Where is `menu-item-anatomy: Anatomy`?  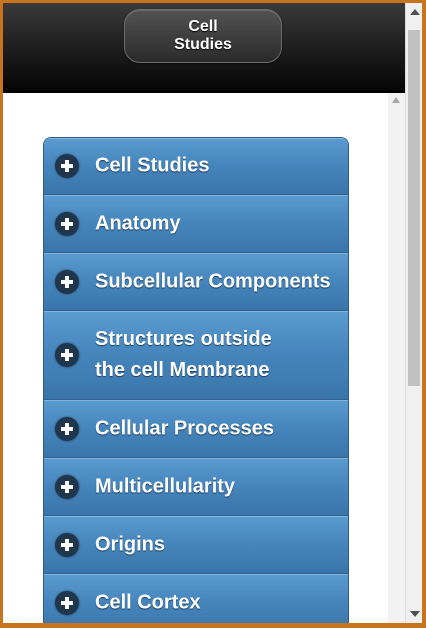
menu-item-anatomy: Anatomy is located at coordinates (196, 224).